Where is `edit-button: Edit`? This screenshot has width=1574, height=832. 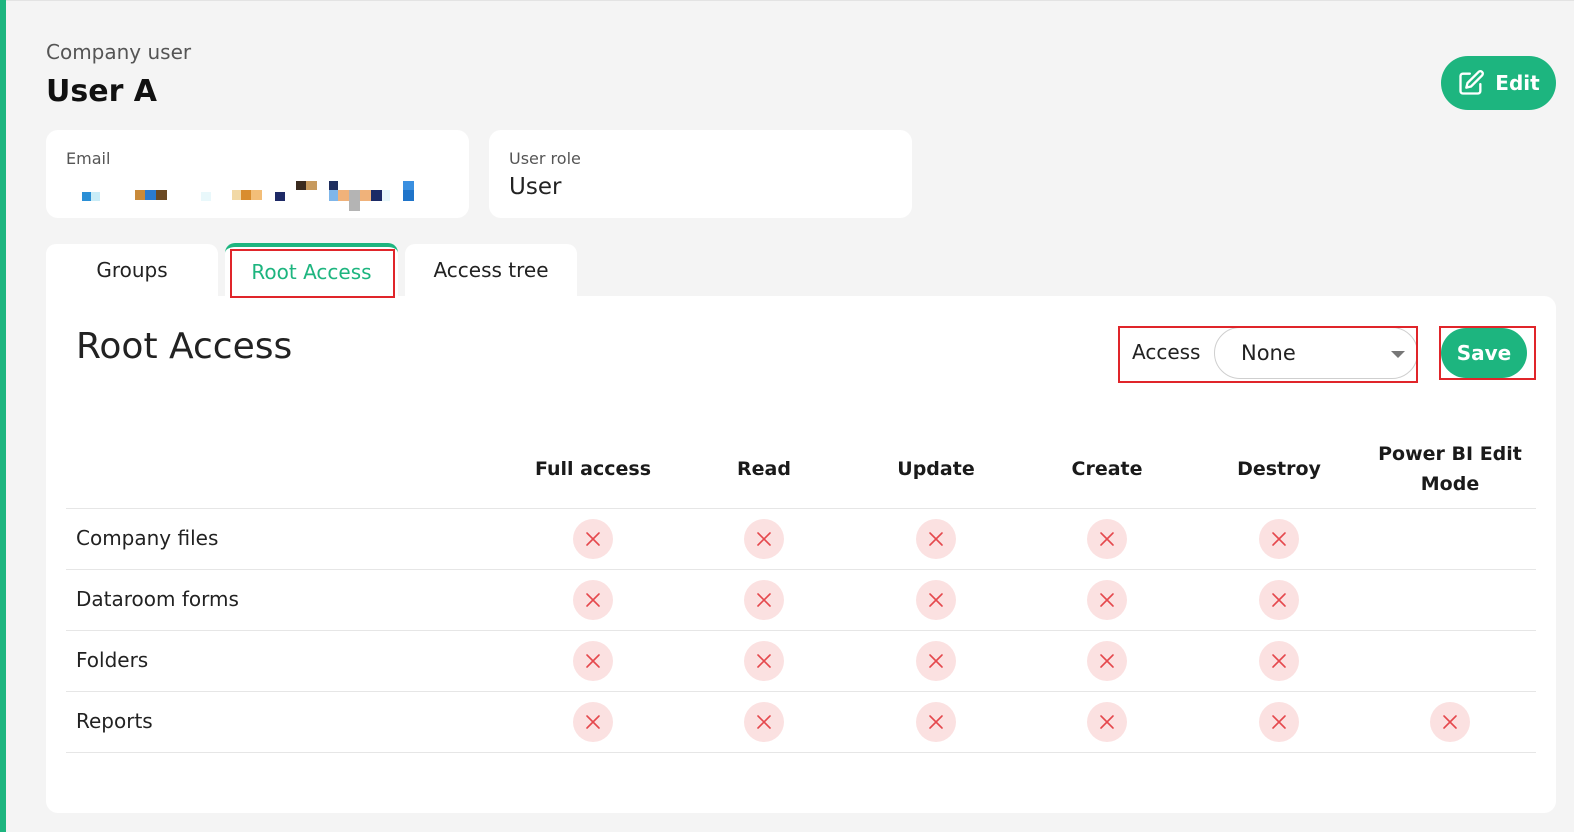
edit-button: Edit is located at coordinates (1498, 83).